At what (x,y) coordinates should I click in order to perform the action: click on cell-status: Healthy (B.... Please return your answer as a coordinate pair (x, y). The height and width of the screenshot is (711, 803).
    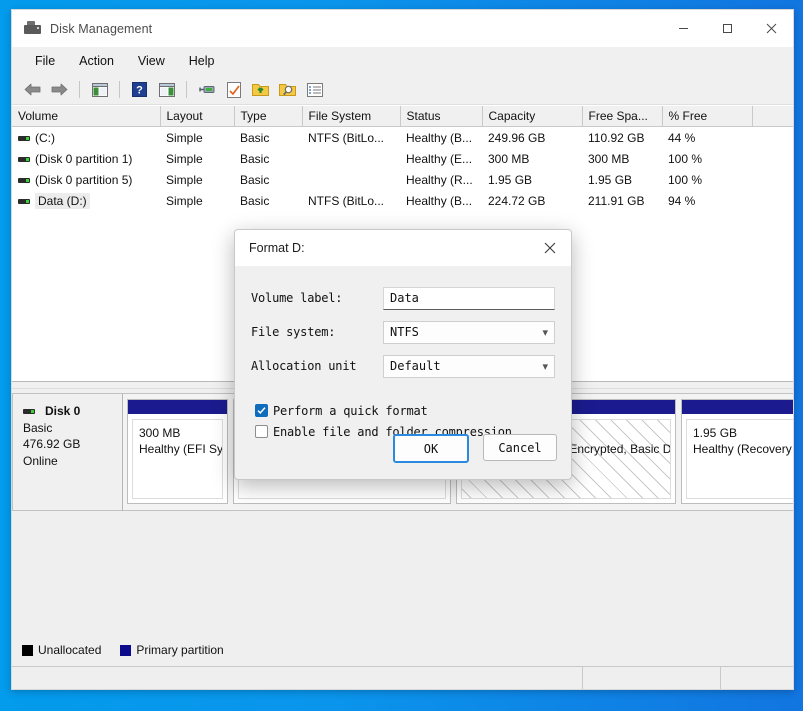
    Looking at the image, I should click on (439, 200).